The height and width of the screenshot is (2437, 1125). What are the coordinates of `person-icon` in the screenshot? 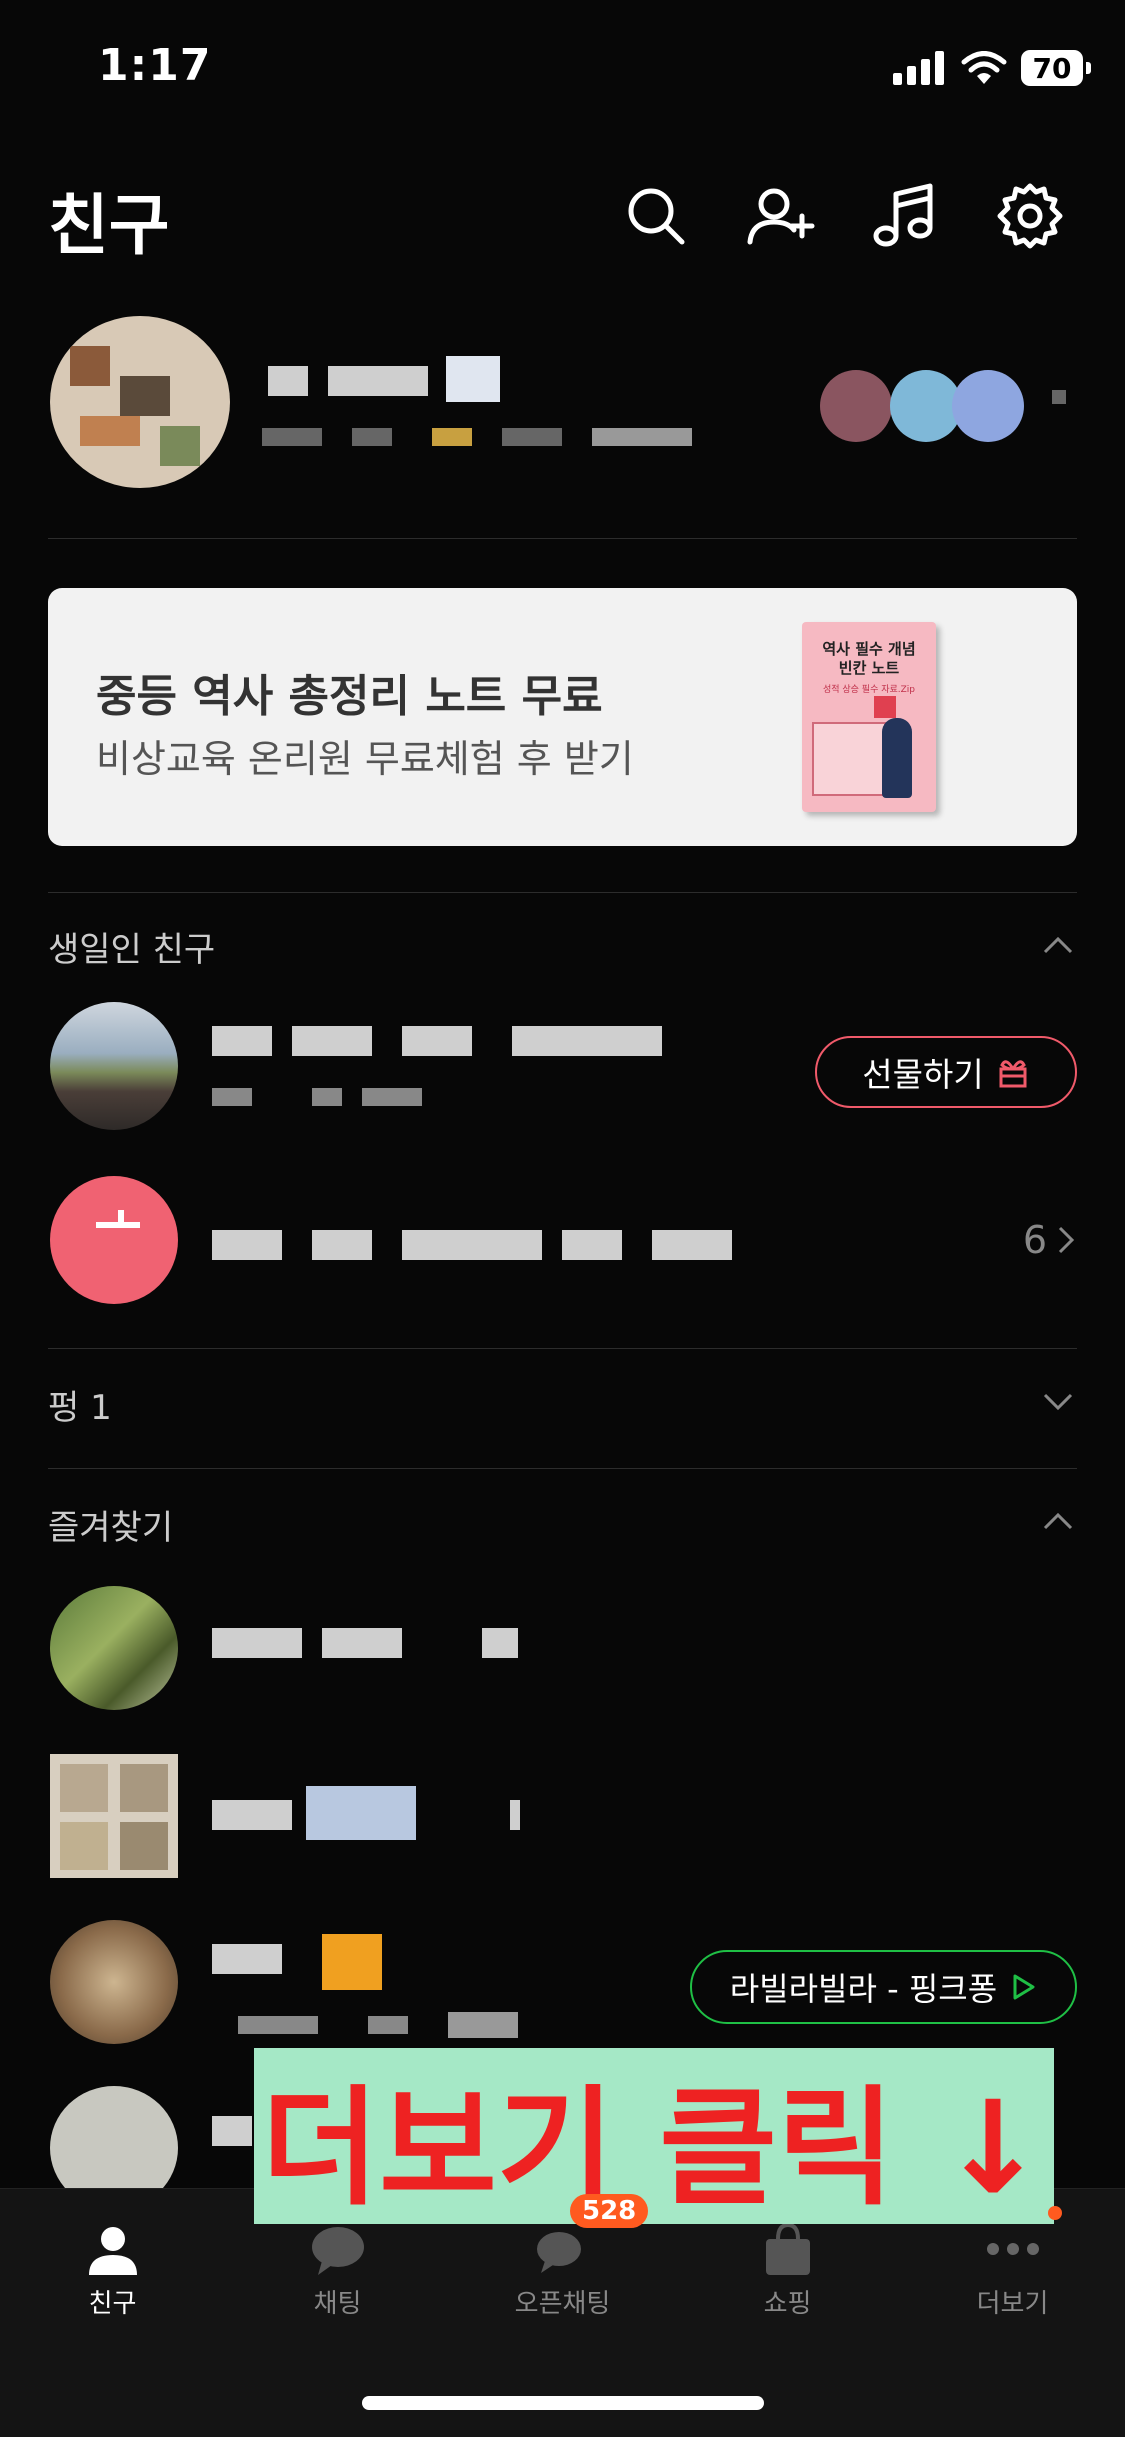 It's located at (112, 2251).